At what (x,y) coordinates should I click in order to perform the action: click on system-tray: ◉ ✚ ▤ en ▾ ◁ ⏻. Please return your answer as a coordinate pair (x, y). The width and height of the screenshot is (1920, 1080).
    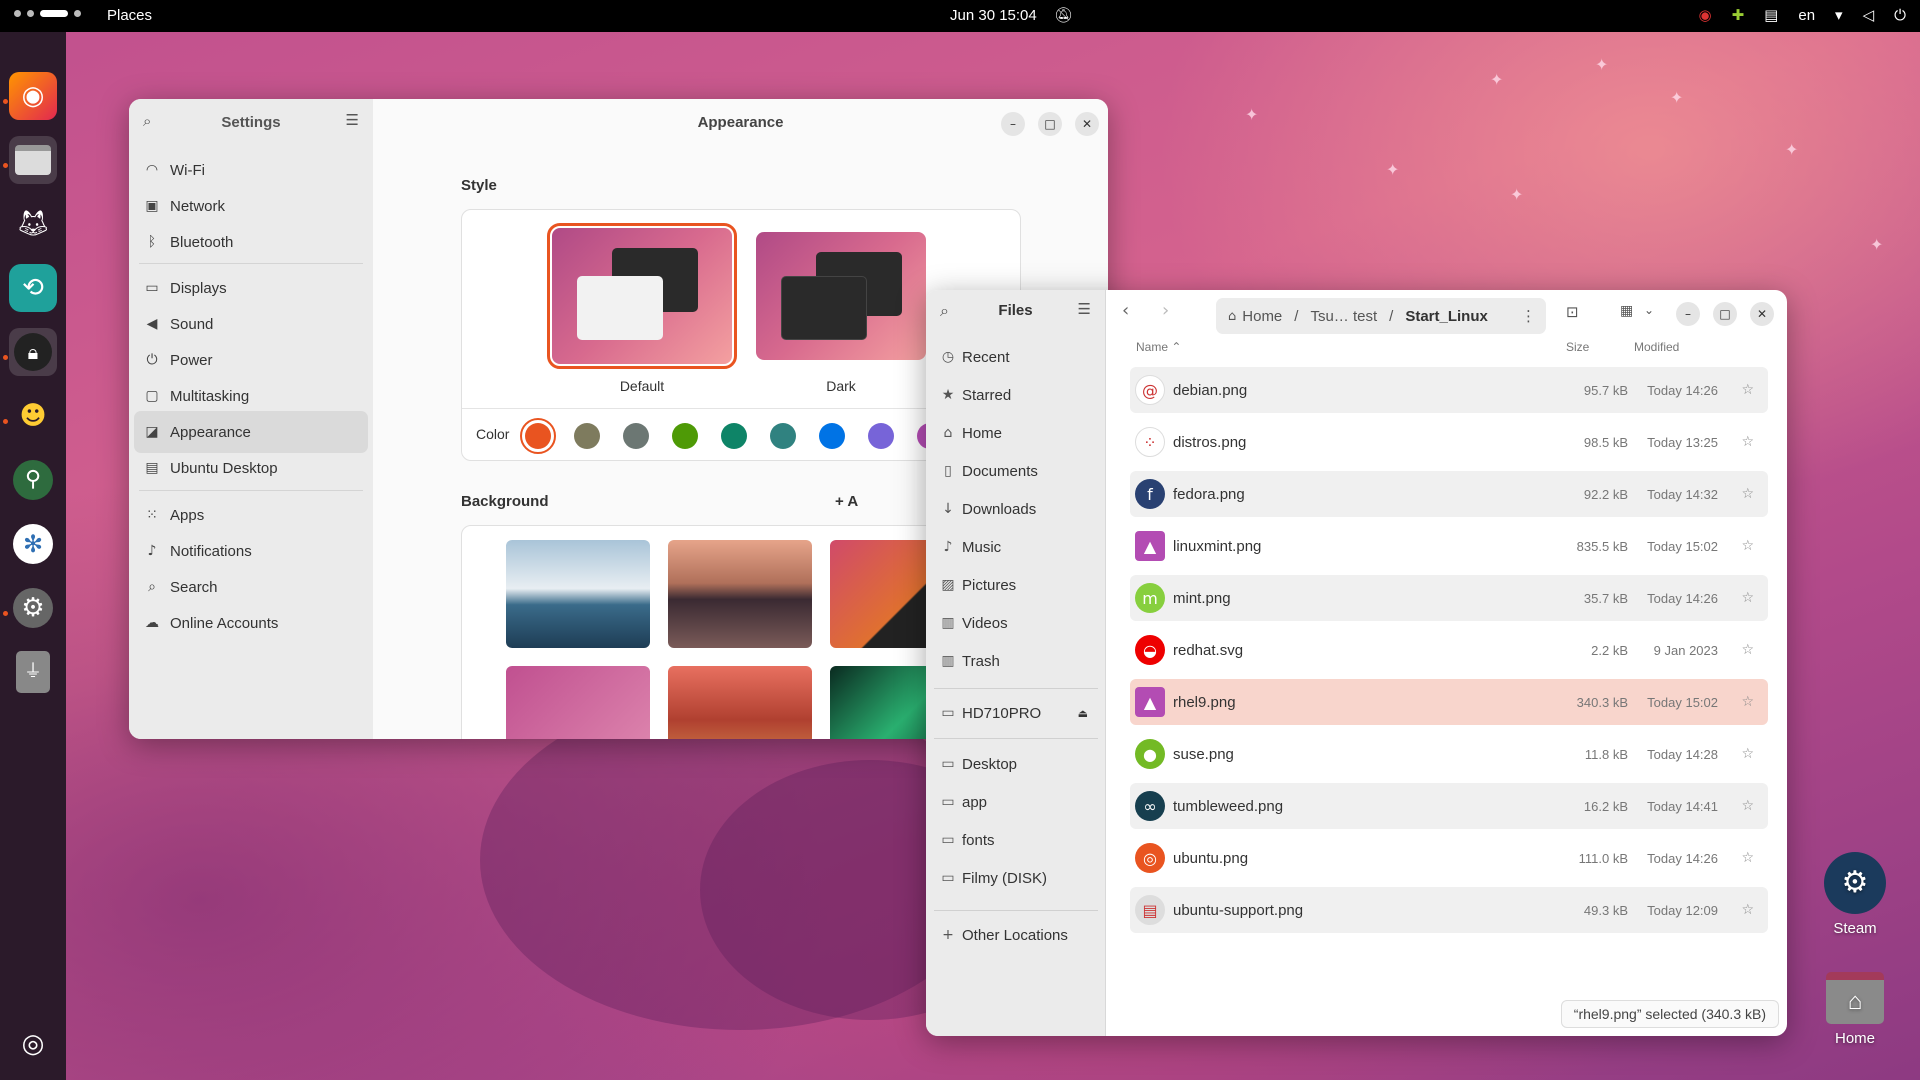
    Looking at the image, I should click on (1803, 15).